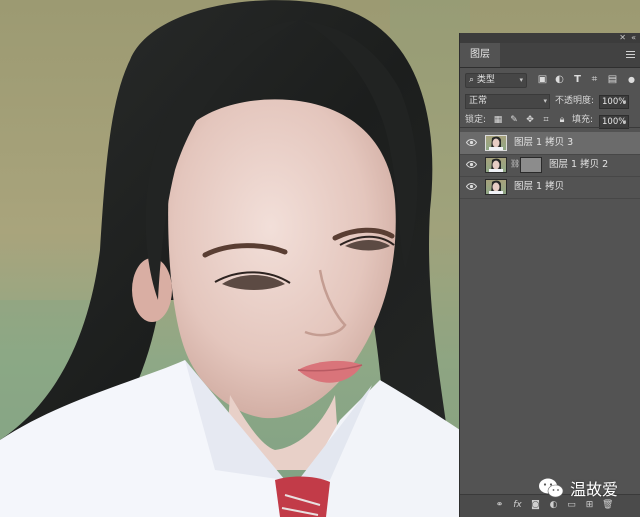 The width and height of the screenshot is (640, 517). What do you see at coordinates (546, 120) in the screenshot?
I see `lock-artboard-icon: ⌗` at bounding box center [546, 120].